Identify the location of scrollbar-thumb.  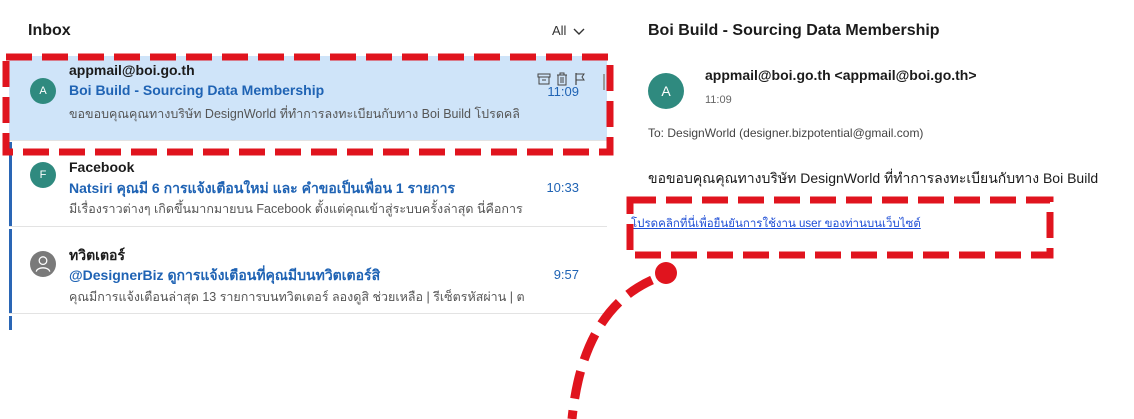
(604, 82).